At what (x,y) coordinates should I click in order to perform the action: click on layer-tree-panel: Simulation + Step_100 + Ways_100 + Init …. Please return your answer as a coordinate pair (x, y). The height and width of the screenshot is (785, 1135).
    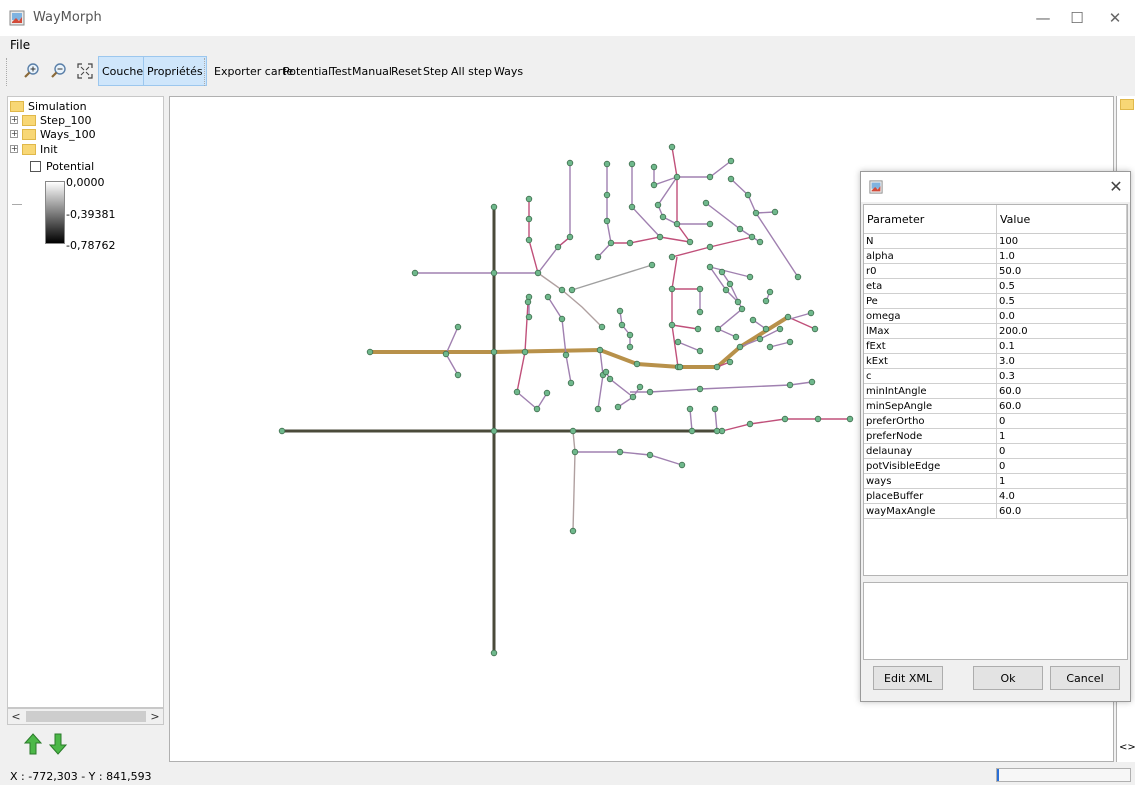
    Looking at the image, I should click on (85, 402).